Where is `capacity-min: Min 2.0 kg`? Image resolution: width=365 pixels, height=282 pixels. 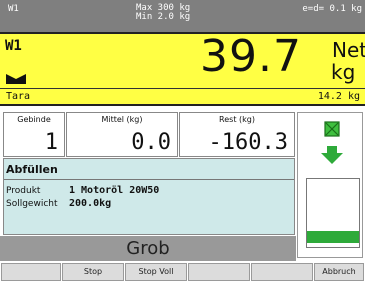 capacity-min: Min 2.0 kg is located at coordinates (163, 17).